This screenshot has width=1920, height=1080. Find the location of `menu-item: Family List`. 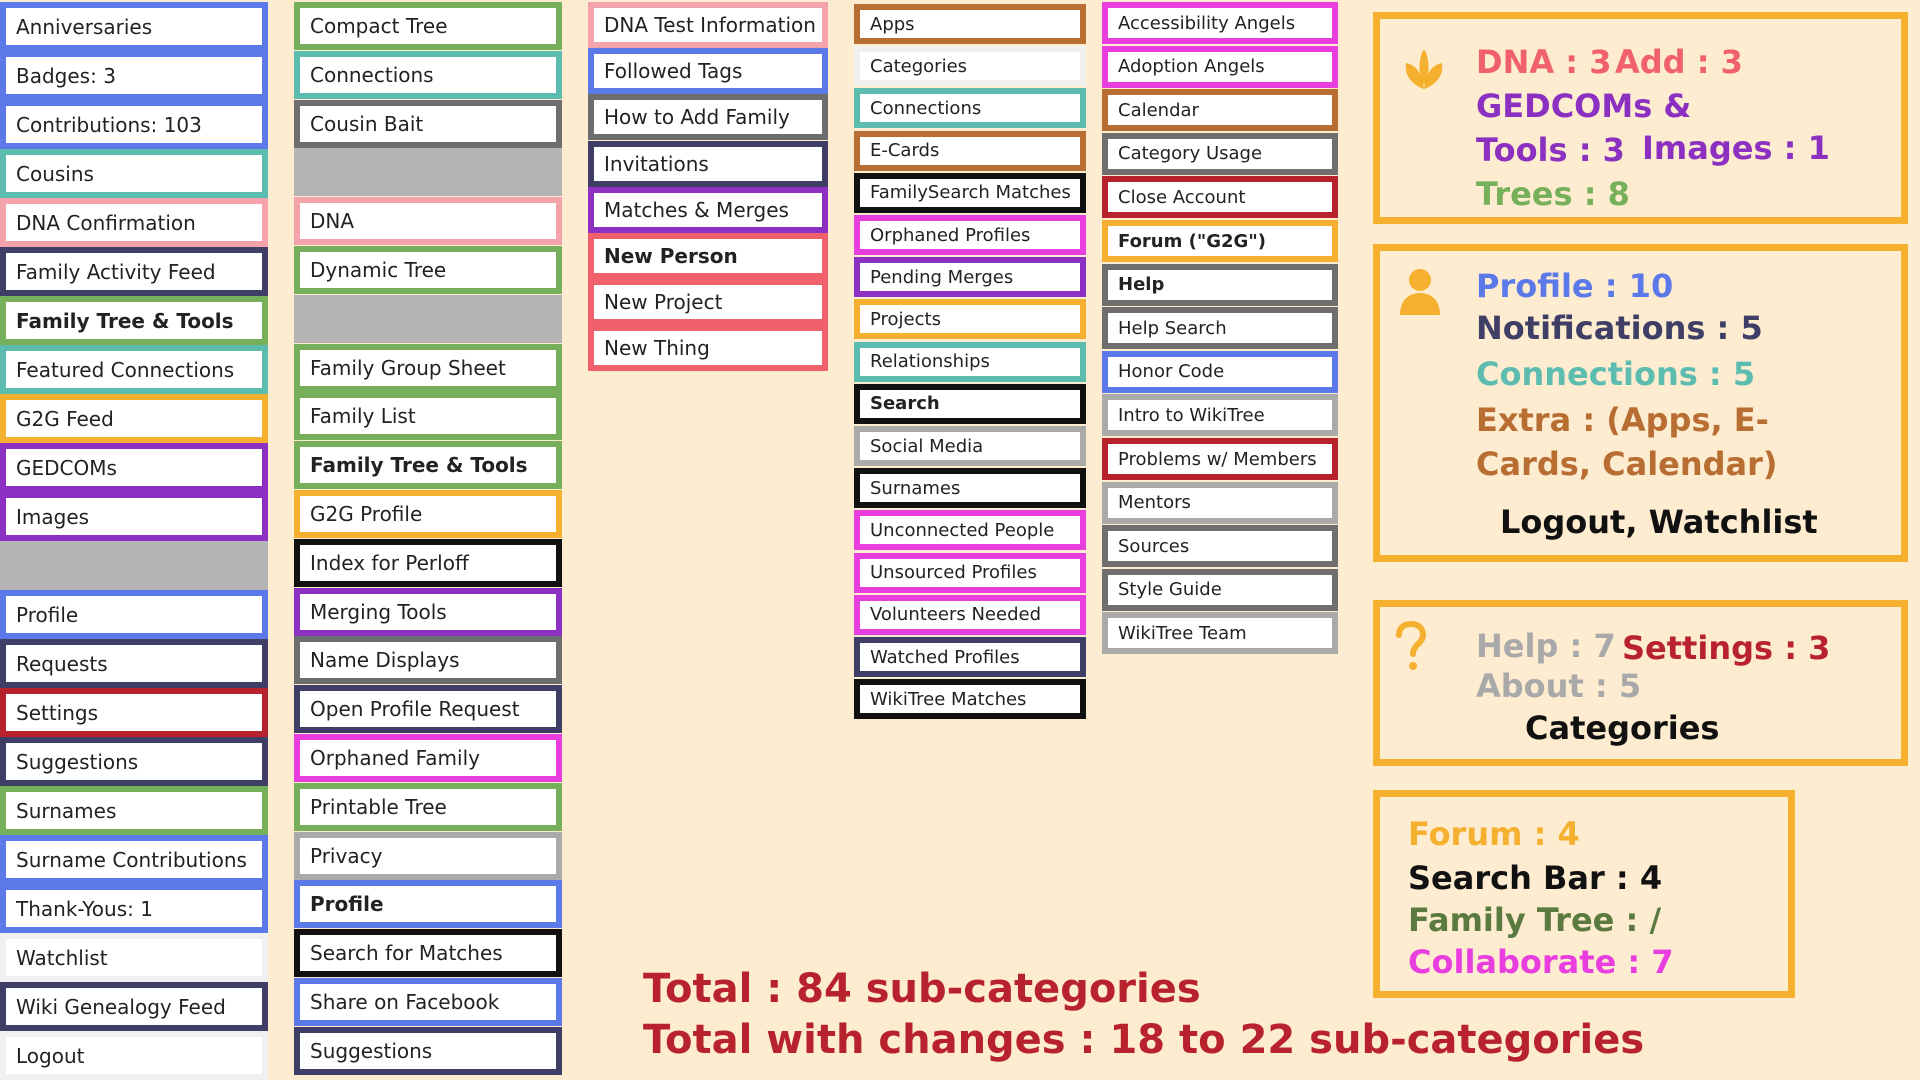

menu-item: Family List is located at coordinates (428, 416).